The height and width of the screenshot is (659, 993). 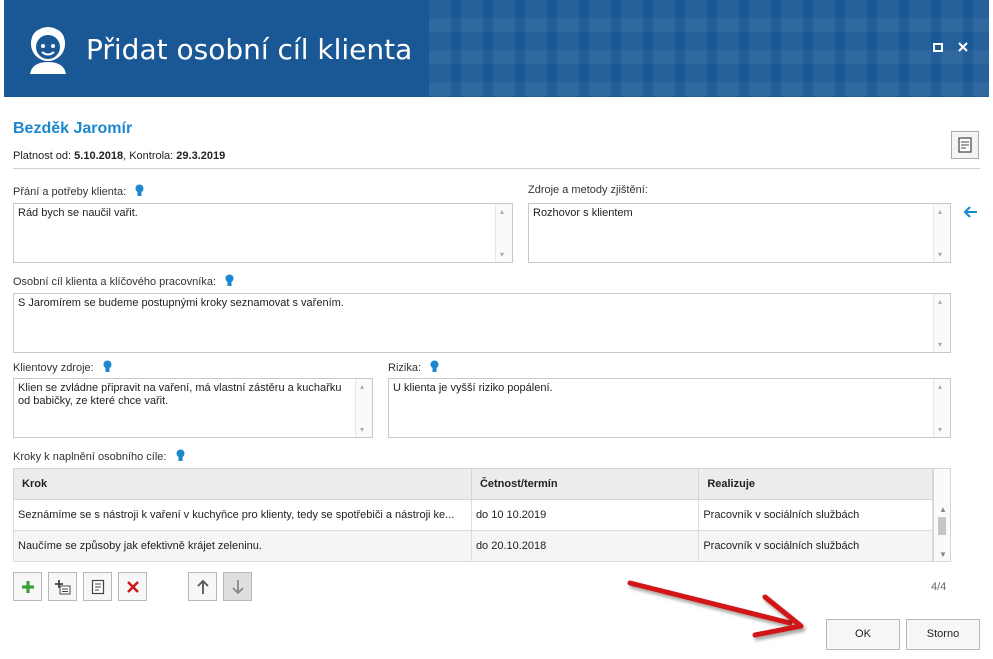 What do you see at coordinates (941, 233) in the screenshot?
I see `sources-scrollbar` at bounding box center [941, 233].